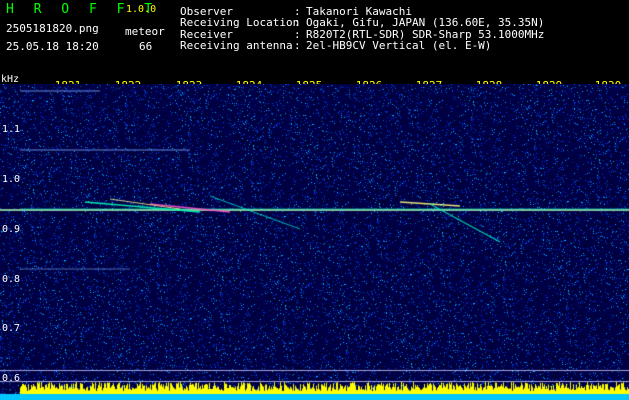 Image resolution: width=629 pixels, height=400 pixels. I want to click on file-datetime: 25.05.18 18:20, so click(52, 46).